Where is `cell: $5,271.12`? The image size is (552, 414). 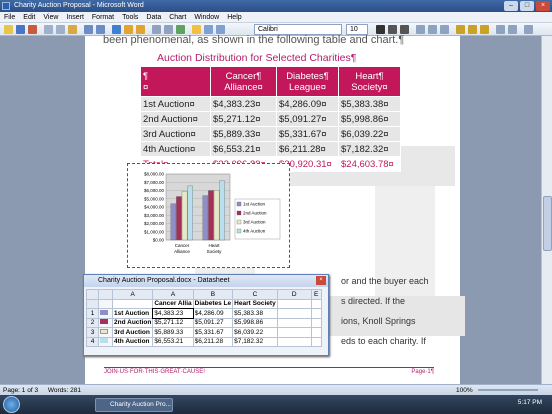
cell: $5,271.12 is located at coordinates (173, 322).